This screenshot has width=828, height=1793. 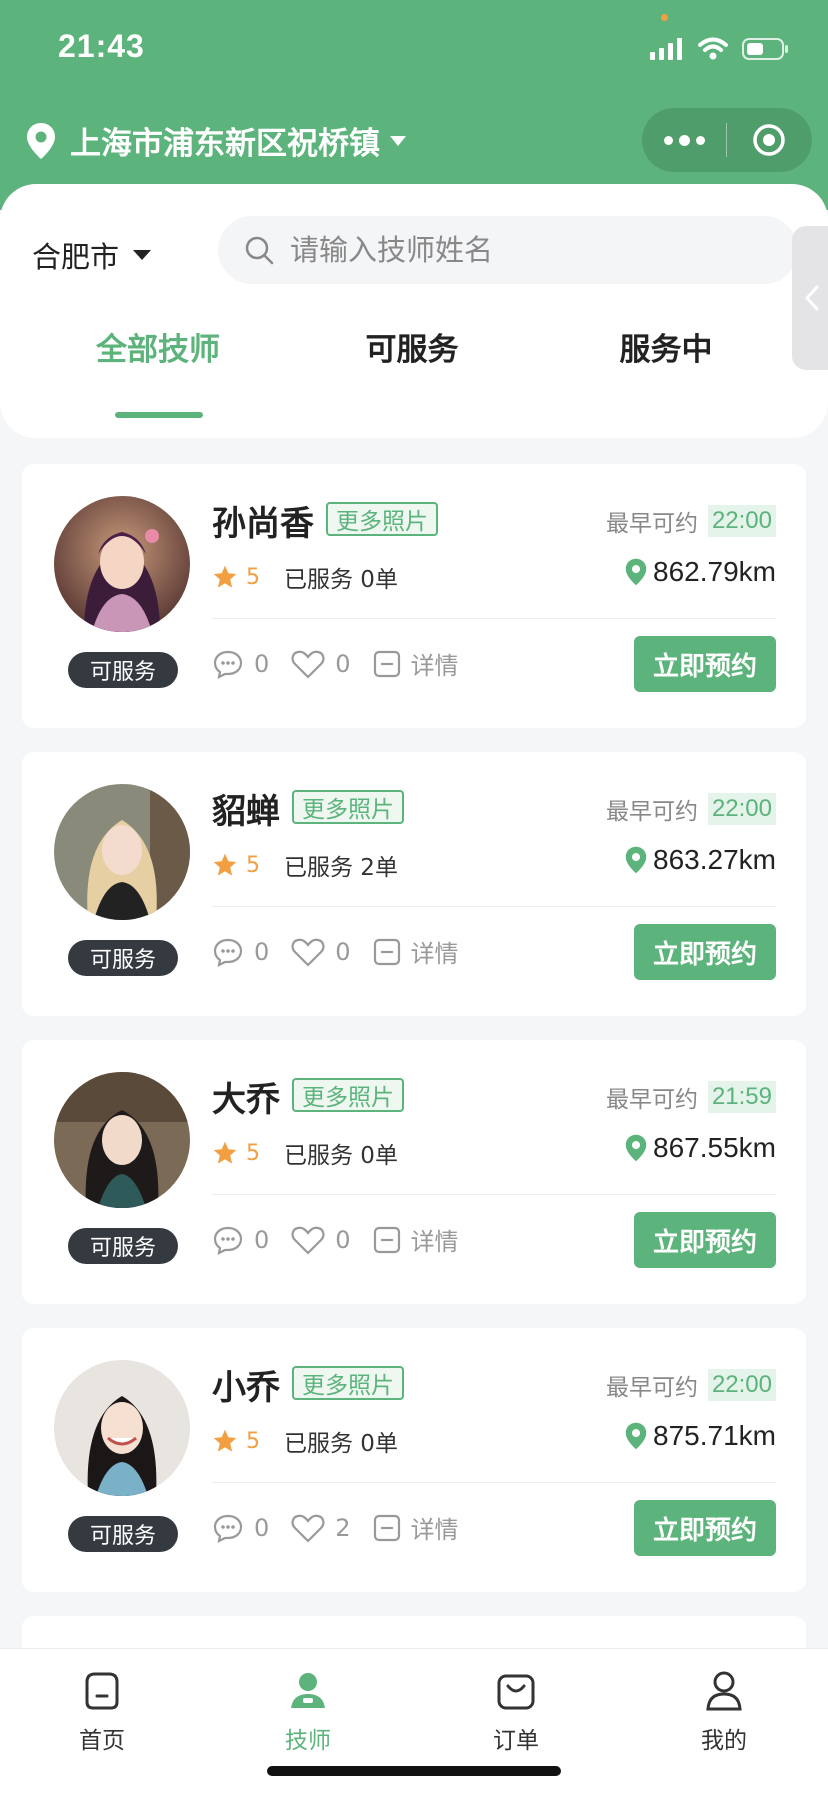 I want to click on more-menu-button, so click(x=684, y=140).